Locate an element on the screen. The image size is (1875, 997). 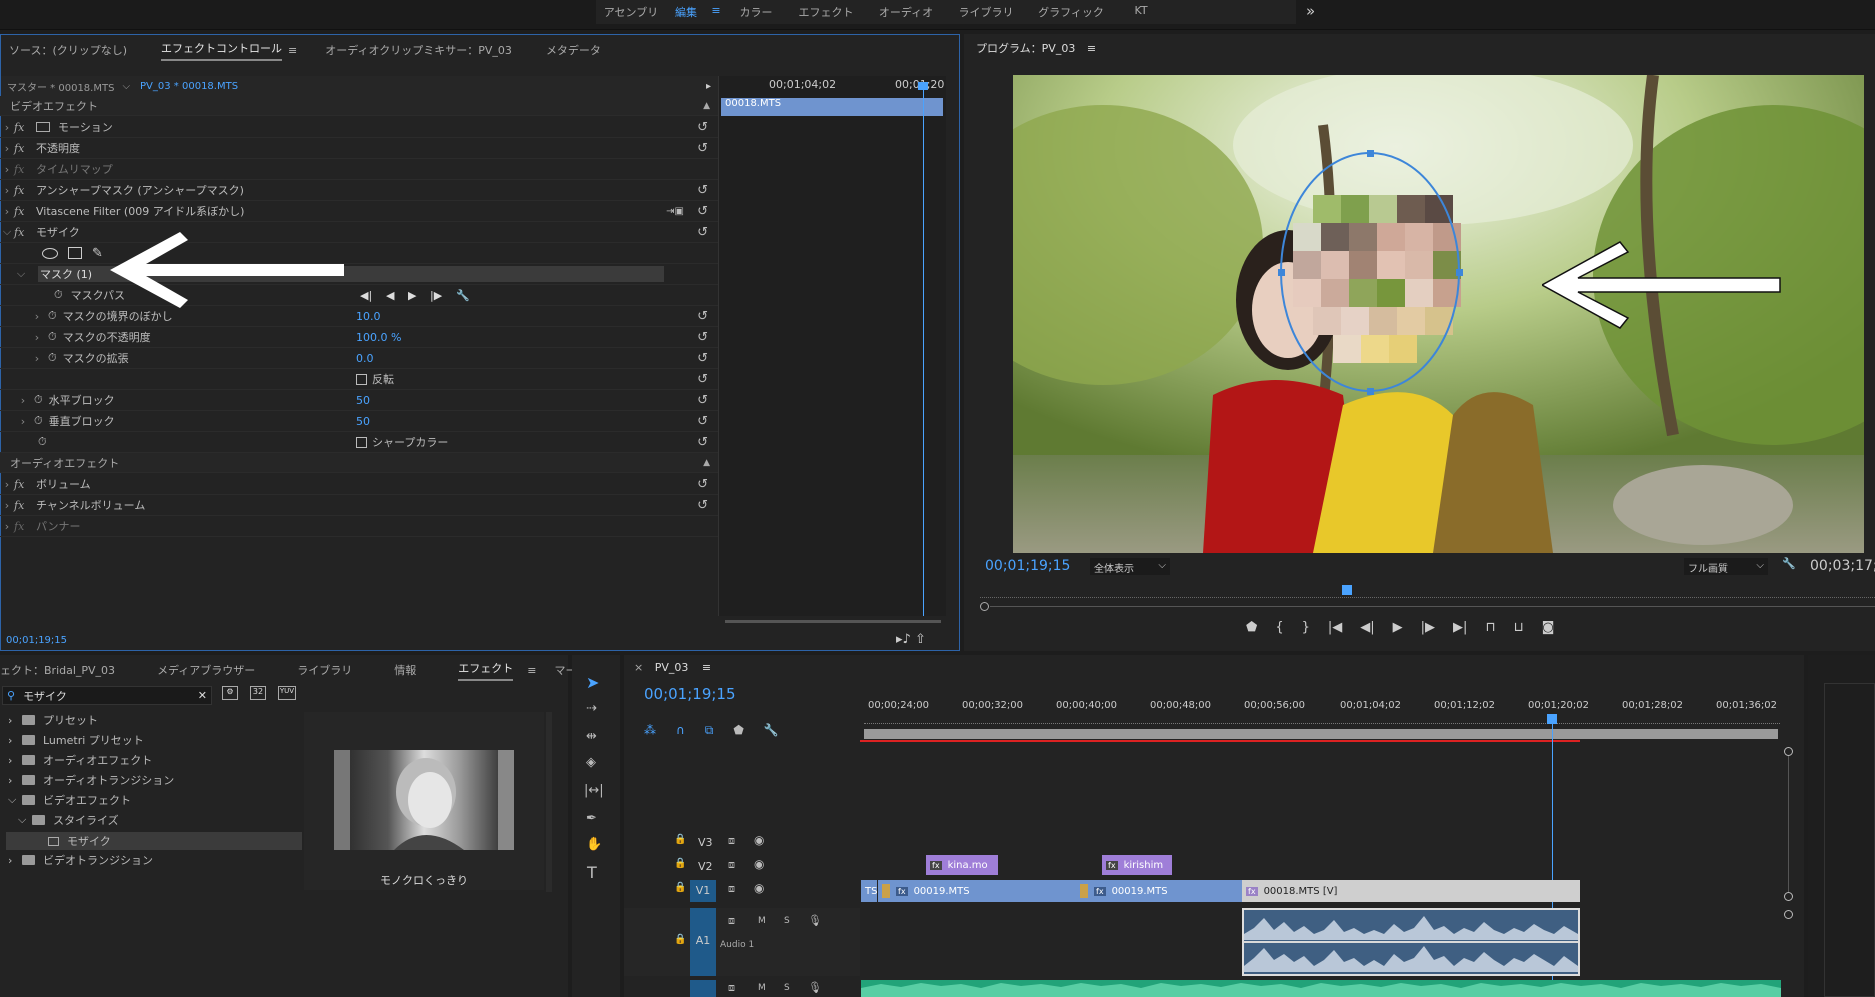
mini-playhead is located at coordinates (923, 349).